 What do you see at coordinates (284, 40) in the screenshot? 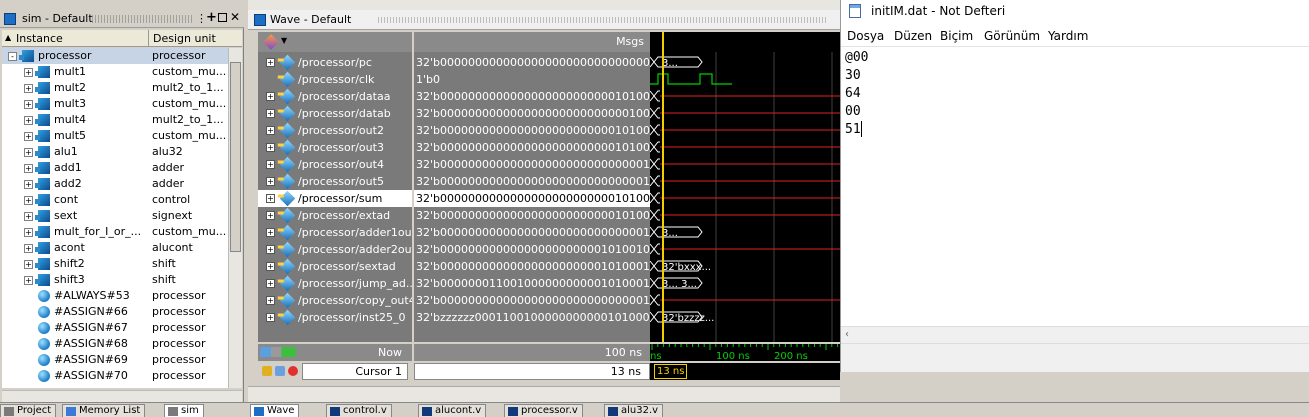
I see `chevron-down-icon: ▼` at bounding box center [284, 40].